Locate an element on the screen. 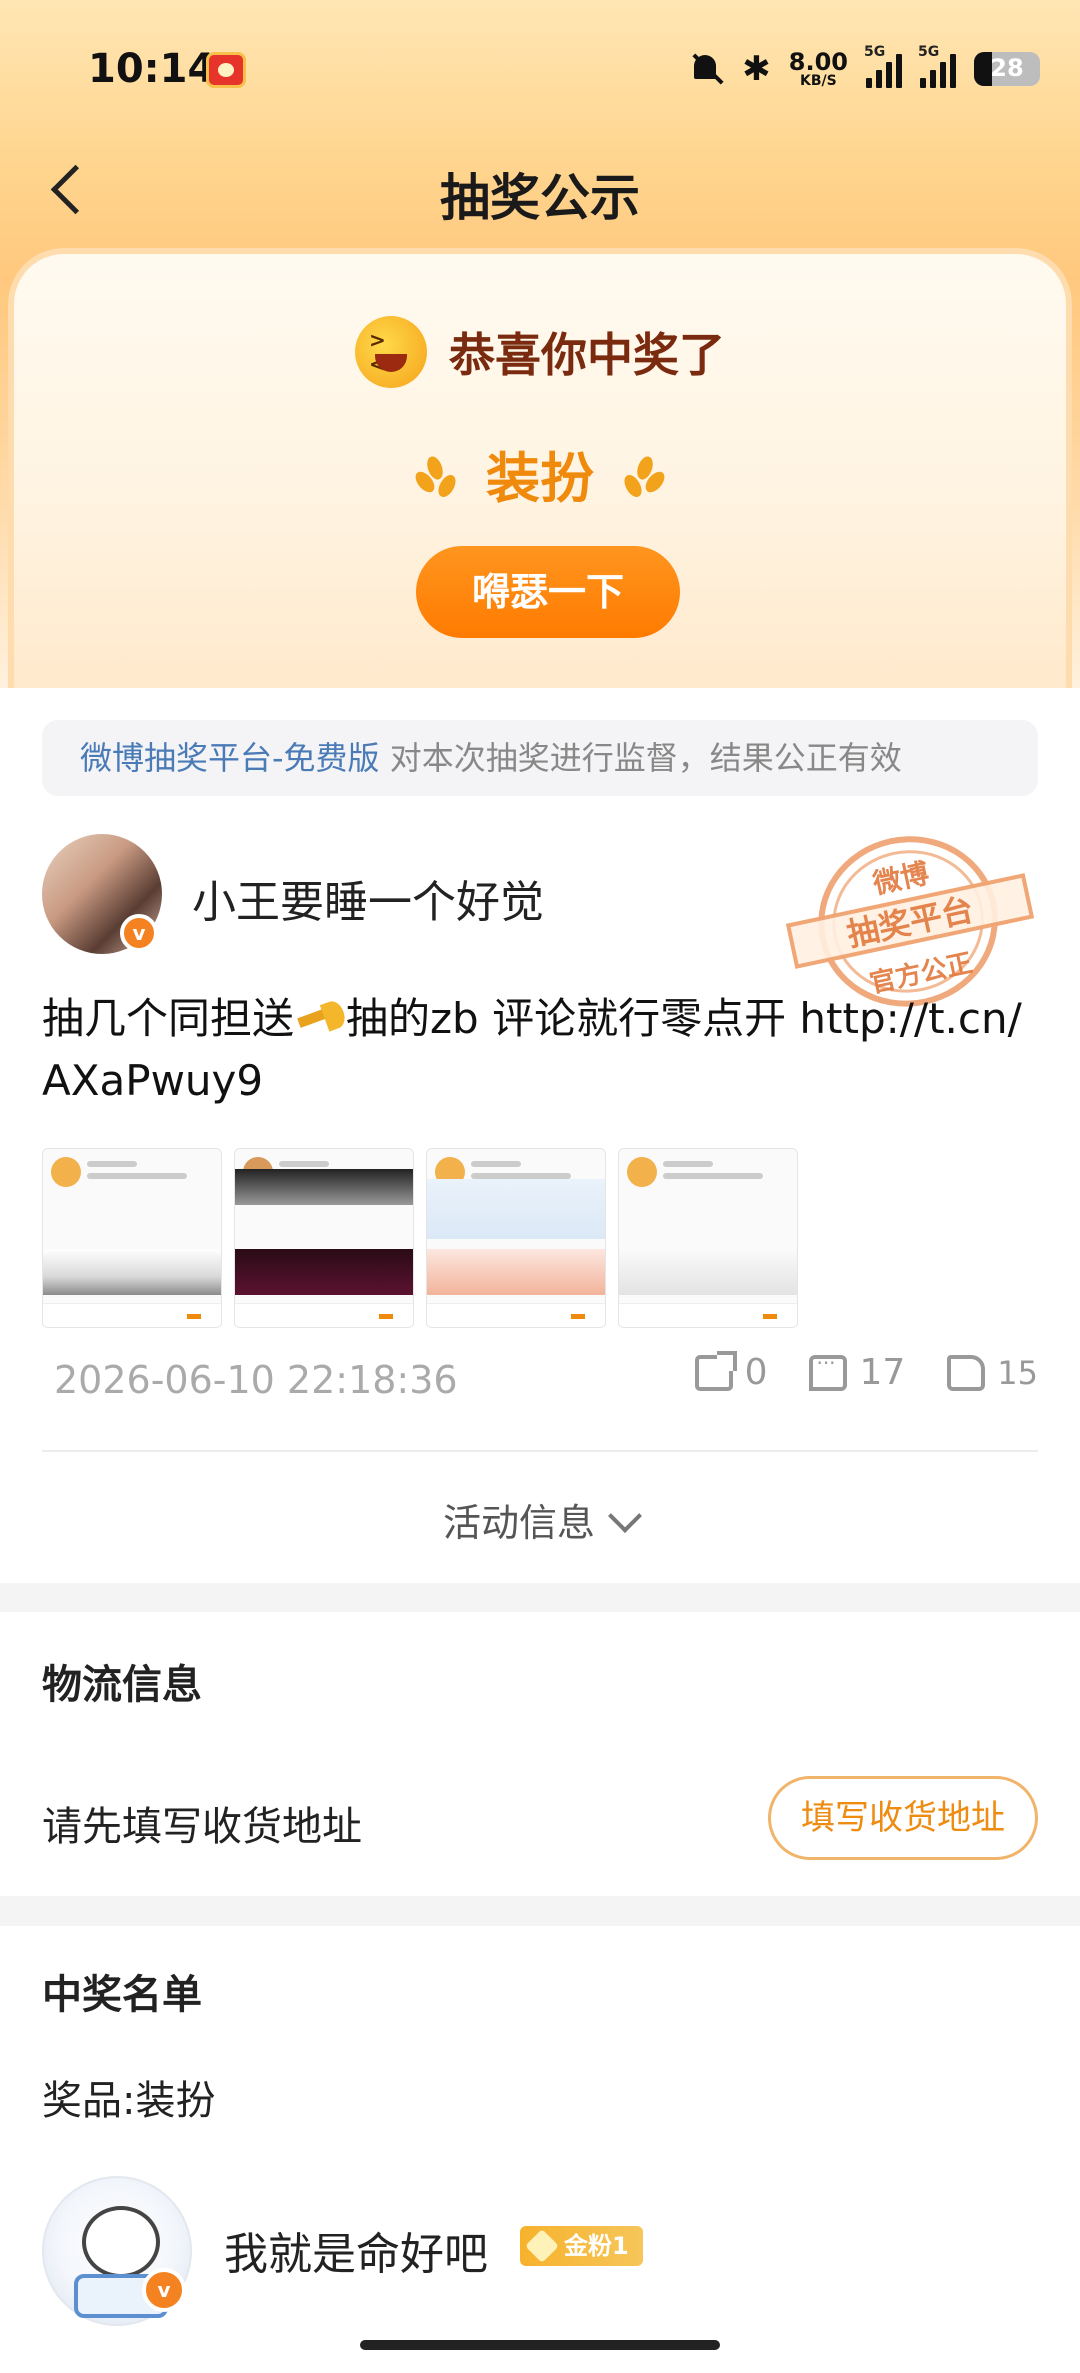 This screenshot has width=1080, height=2373. divider is located at coordinates (540, 1451).